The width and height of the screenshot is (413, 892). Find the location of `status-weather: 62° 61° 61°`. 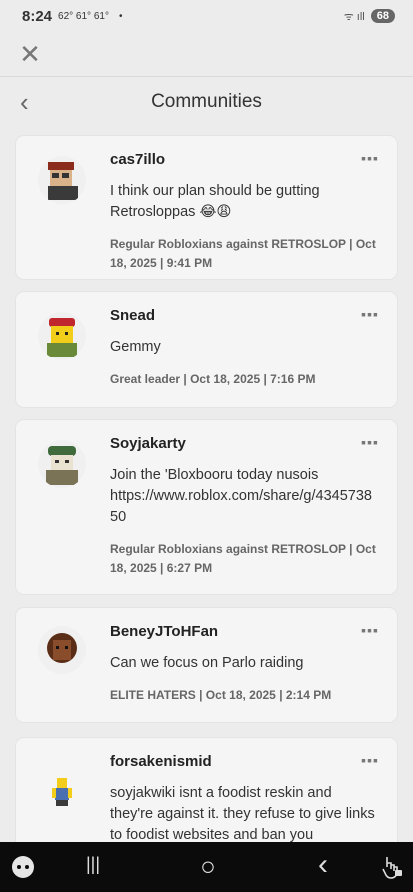

status-weather: 62° 61° 61° is located at coordinates (83, 16).